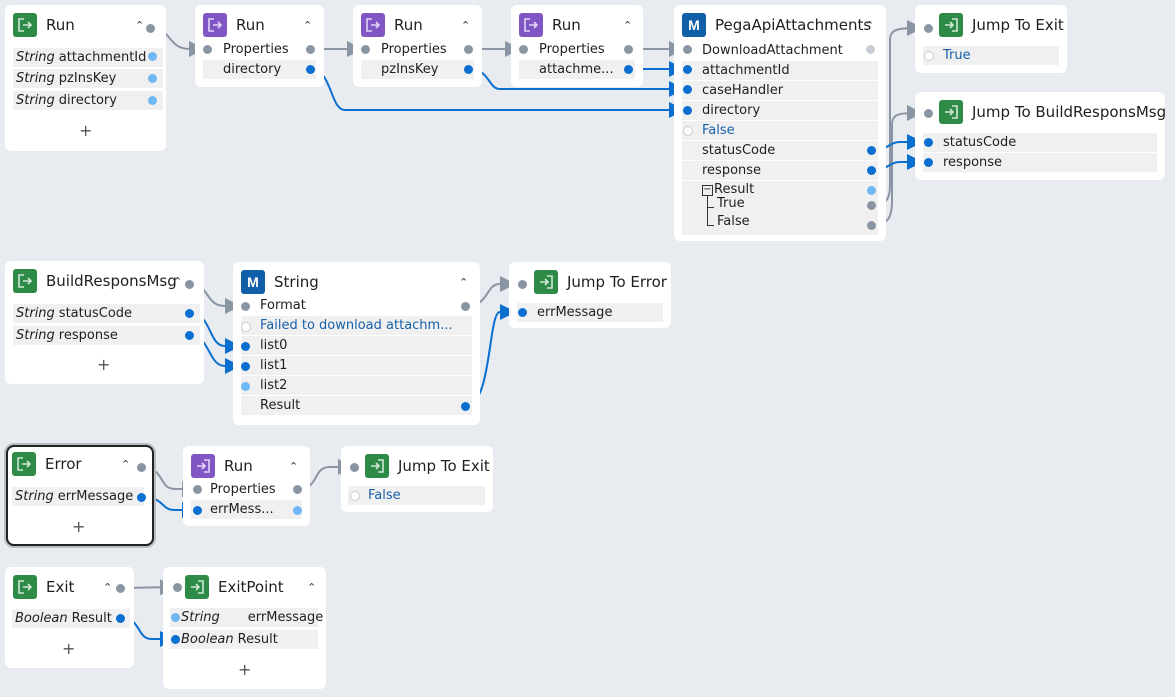  What do you see at coordinates (991, 55) in the screenshot?
I see `row-true-value: True` at bounding box center [991, 55].